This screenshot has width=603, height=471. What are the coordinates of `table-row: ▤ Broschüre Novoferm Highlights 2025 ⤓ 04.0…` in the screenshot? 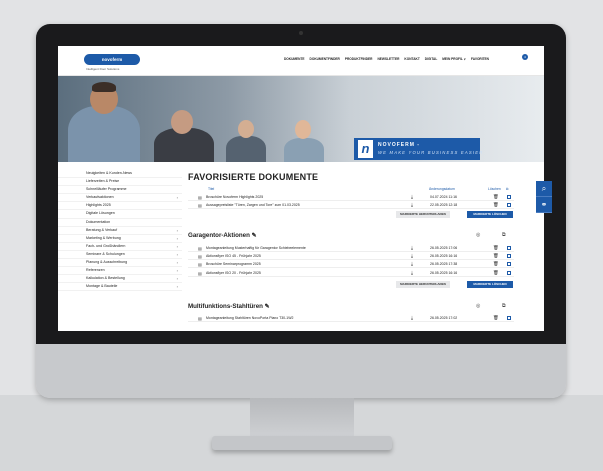 It's located at (351, 197).